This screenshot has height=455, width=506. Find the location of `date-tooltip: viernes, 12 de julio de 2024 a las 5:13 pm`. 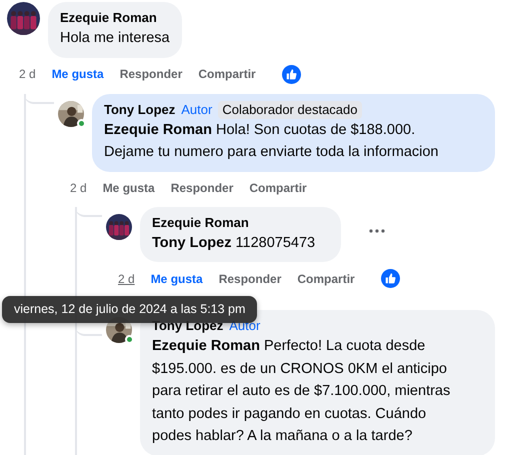

date-tooltip: viernes, 12 de julio de 2024 a las 5:13 pm is located at coordinates (130, 309).